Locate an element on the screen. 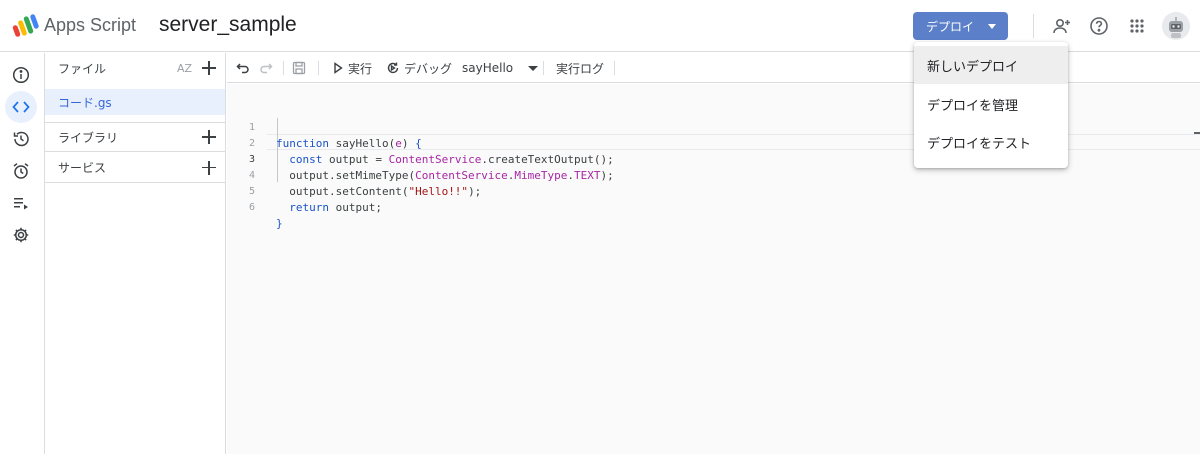 The width and height of the screenshot is (1200, 454). debug-button: デバッグ is located at coordinates (419, 68).